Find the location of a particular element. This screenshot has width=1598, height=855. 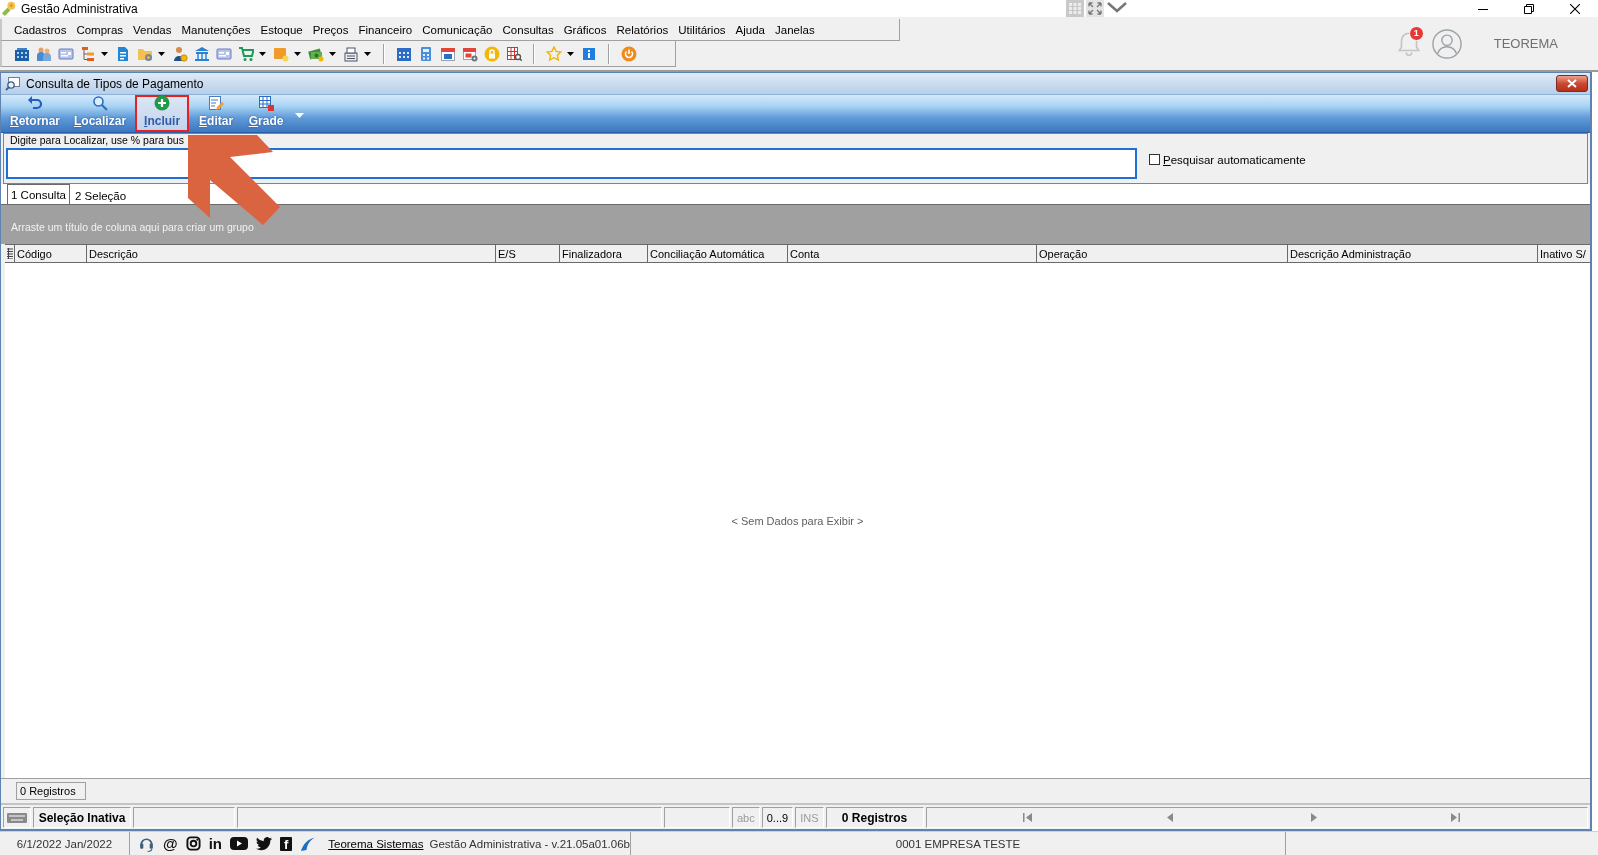

column-header: E/S is located at coordinates (528, 253).